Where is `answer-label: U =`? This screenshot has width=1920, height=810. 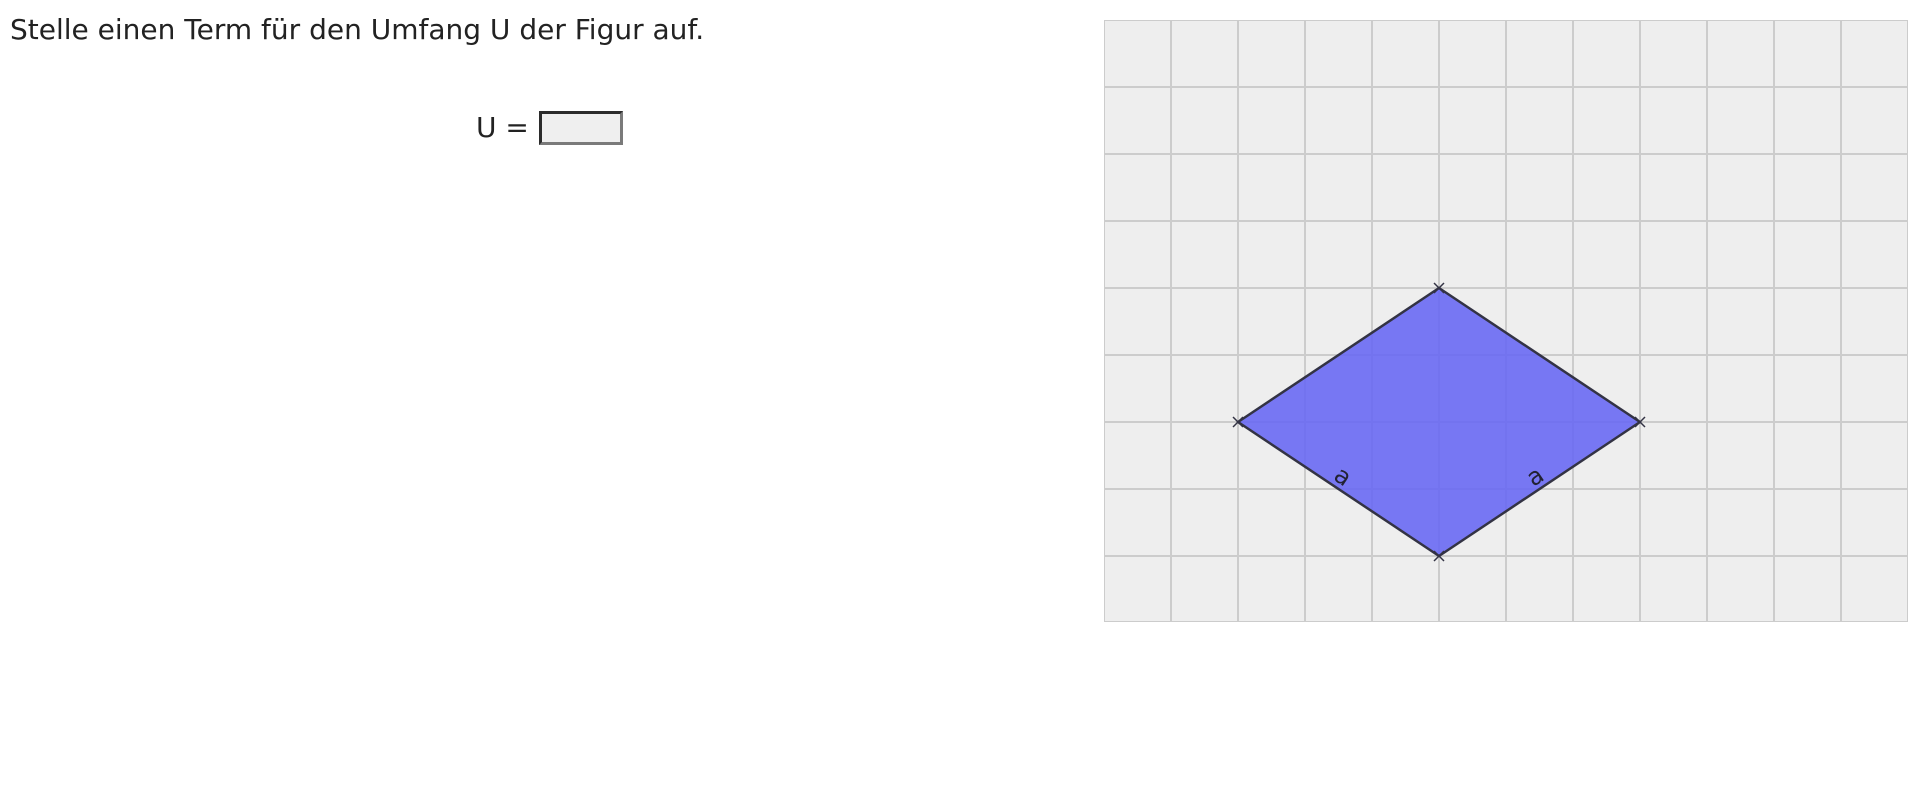 answer-label: U = is located at coordinates (502, 127).